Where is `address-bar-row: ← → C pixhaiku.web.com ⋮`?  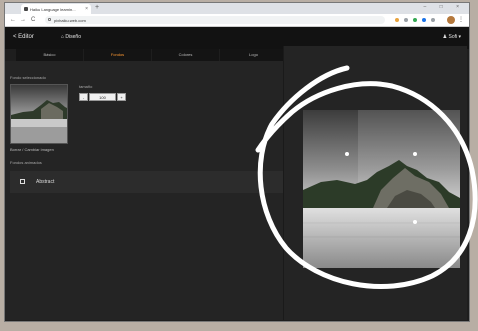
address-bar-row: ← → C pixhaiku.web.com ⋮ is located at coordinates (237, 20).